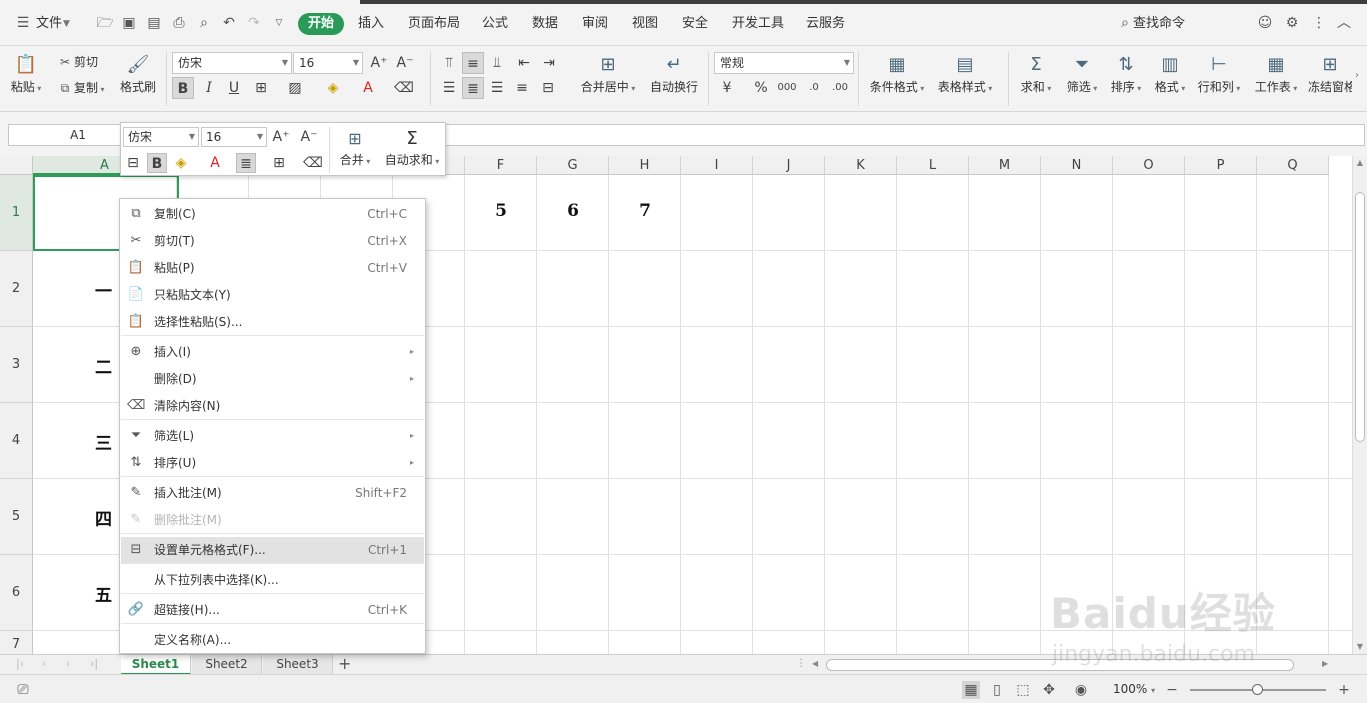 This screenshot has width=1367, height=703. I want to click on menu-item-clear-contents: ⌫ 清除内容(N), so click(272, 406).